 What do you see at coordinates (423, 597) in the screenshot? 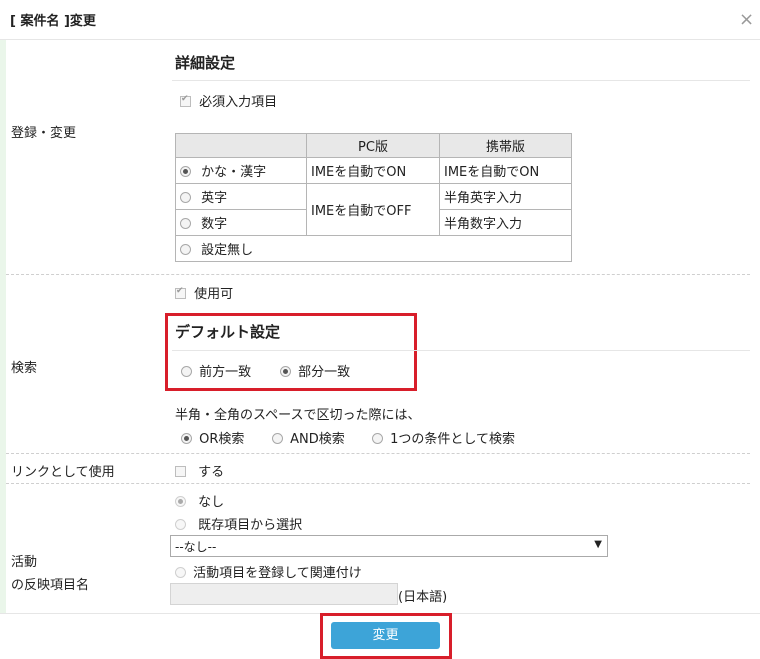
I see `language-suffix: (日本語)` at bounding box center [423, 597].